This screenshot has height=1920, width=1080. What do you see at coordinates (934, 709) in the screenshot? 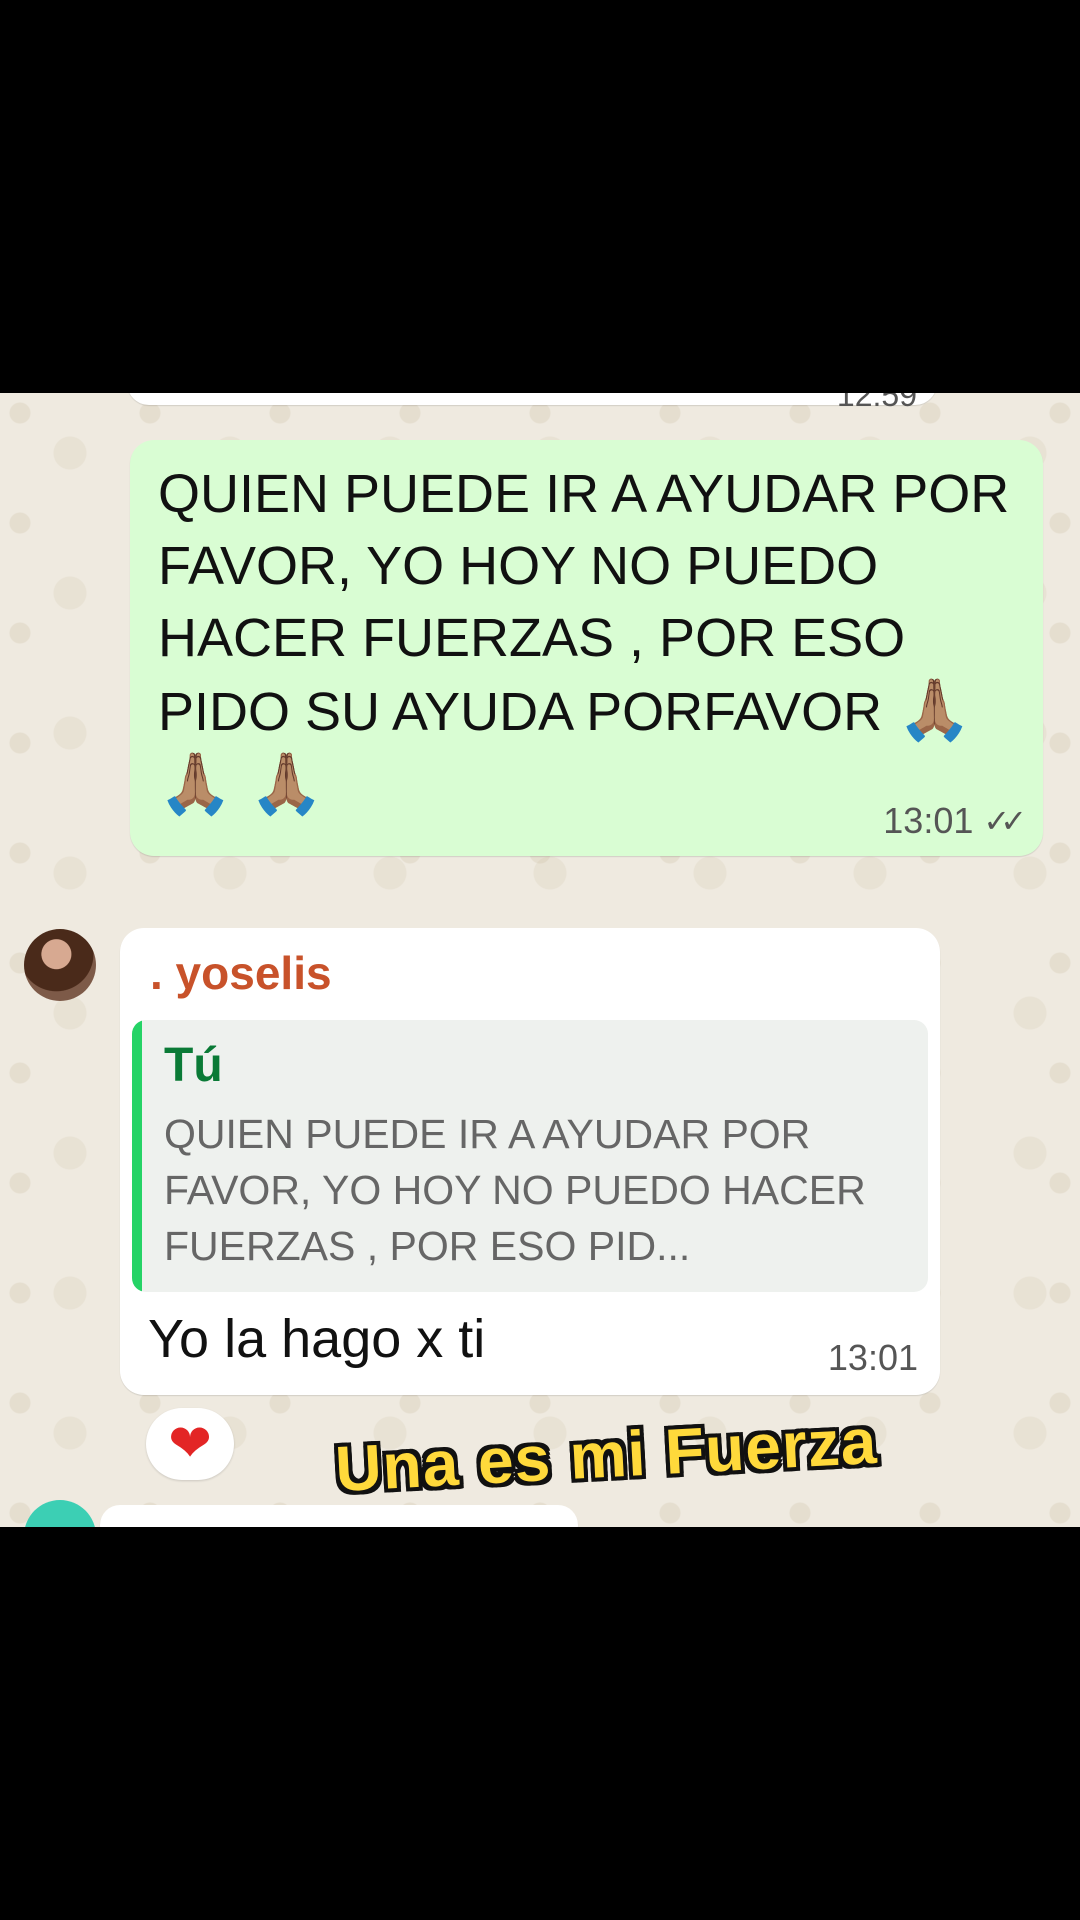
I see `pray-emoji: 🙏🏽` at bounding box center [934, 709].